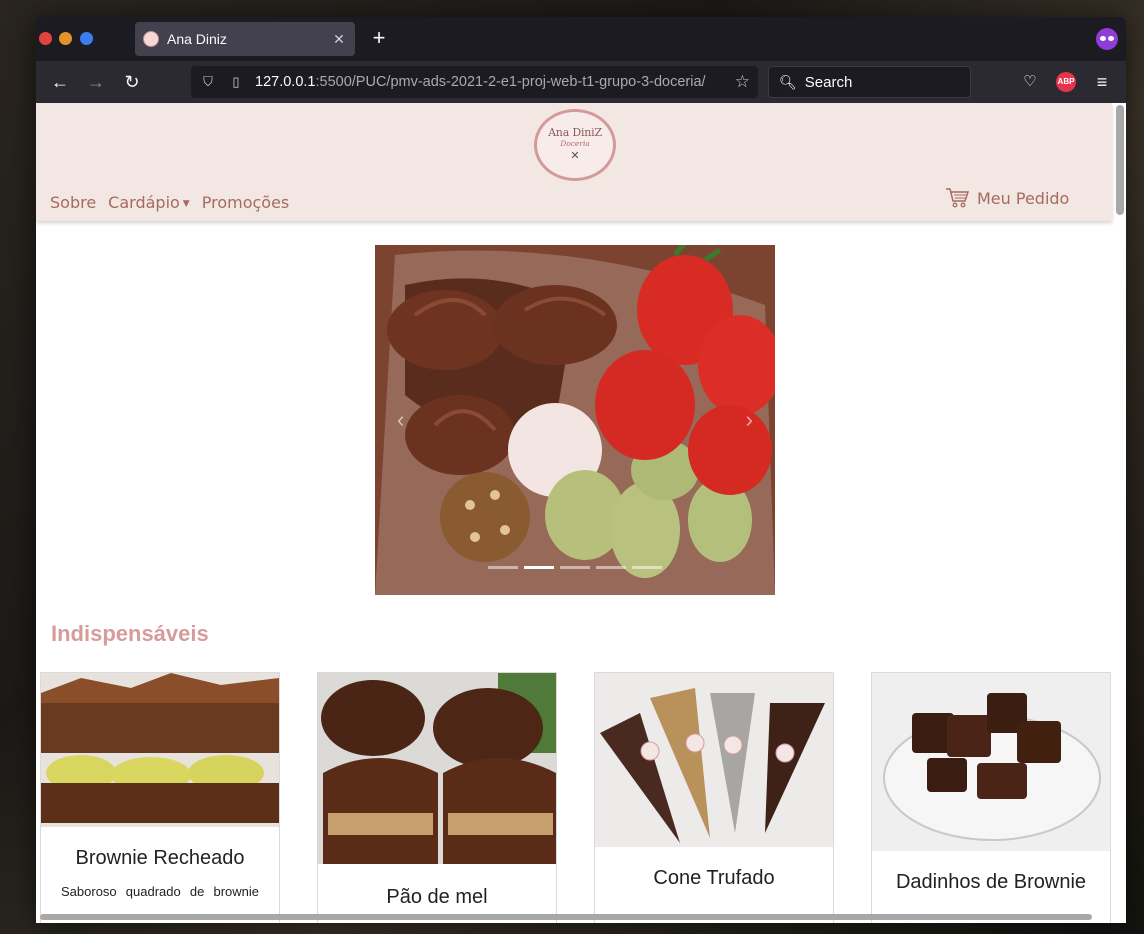 The width and height of the screenshot is (1144, 934). I want to click on shield-icon: ⛉, so click(208, 82).